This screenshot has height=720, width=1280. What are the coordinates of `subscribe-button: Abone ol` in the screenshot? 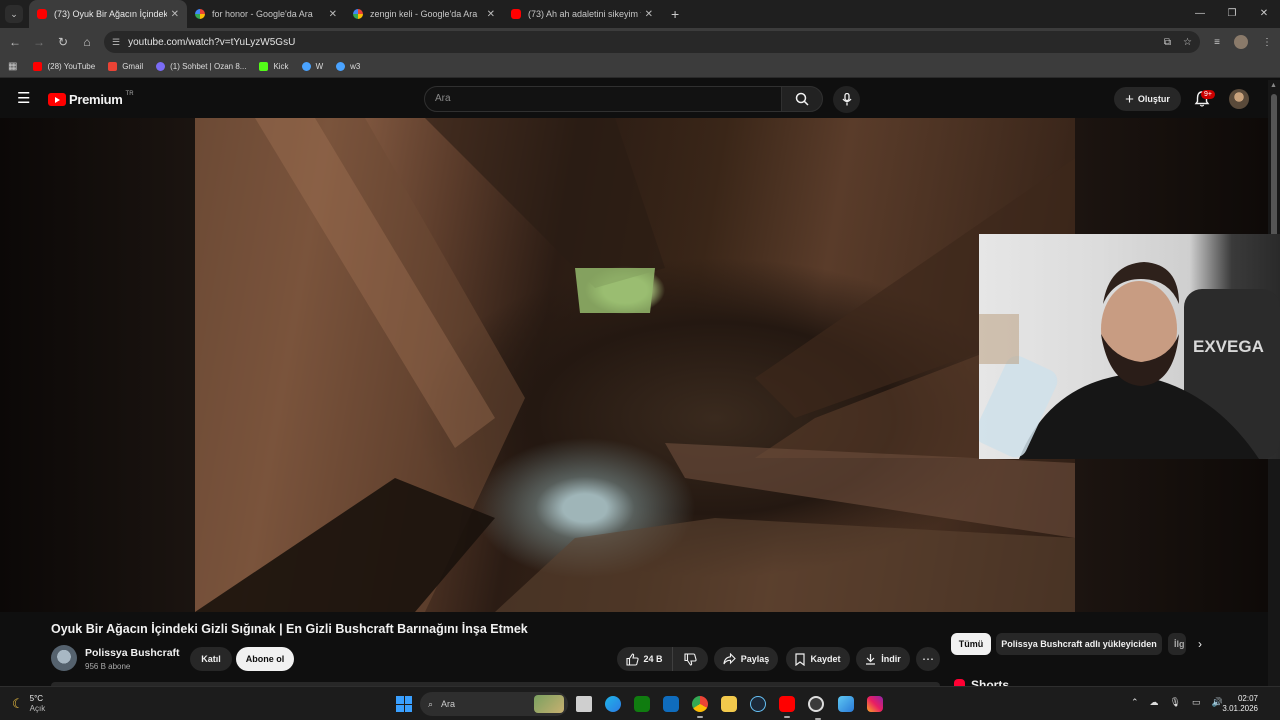 It's located at (265, 659).